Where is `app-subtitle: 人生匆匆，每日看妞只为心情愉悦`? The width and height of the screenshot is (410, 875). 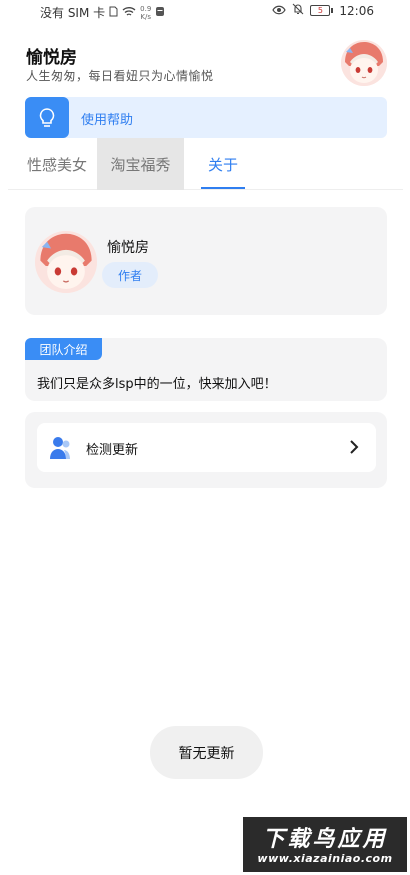 app-subtitle: 人生匆匆，每日看妞只为心情愉悦 is located at coordinates (120, 76).